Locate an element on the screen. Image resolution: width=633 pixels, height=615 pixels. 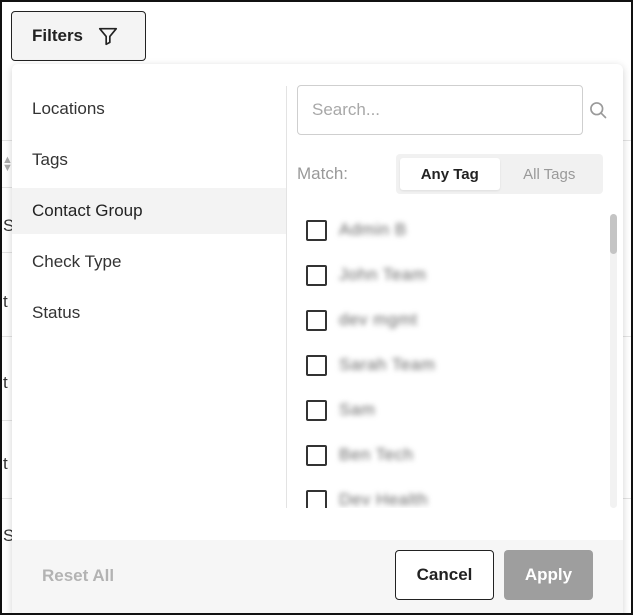
match-toggle: Any Tag All Tags is located at coordinates (499, 174).